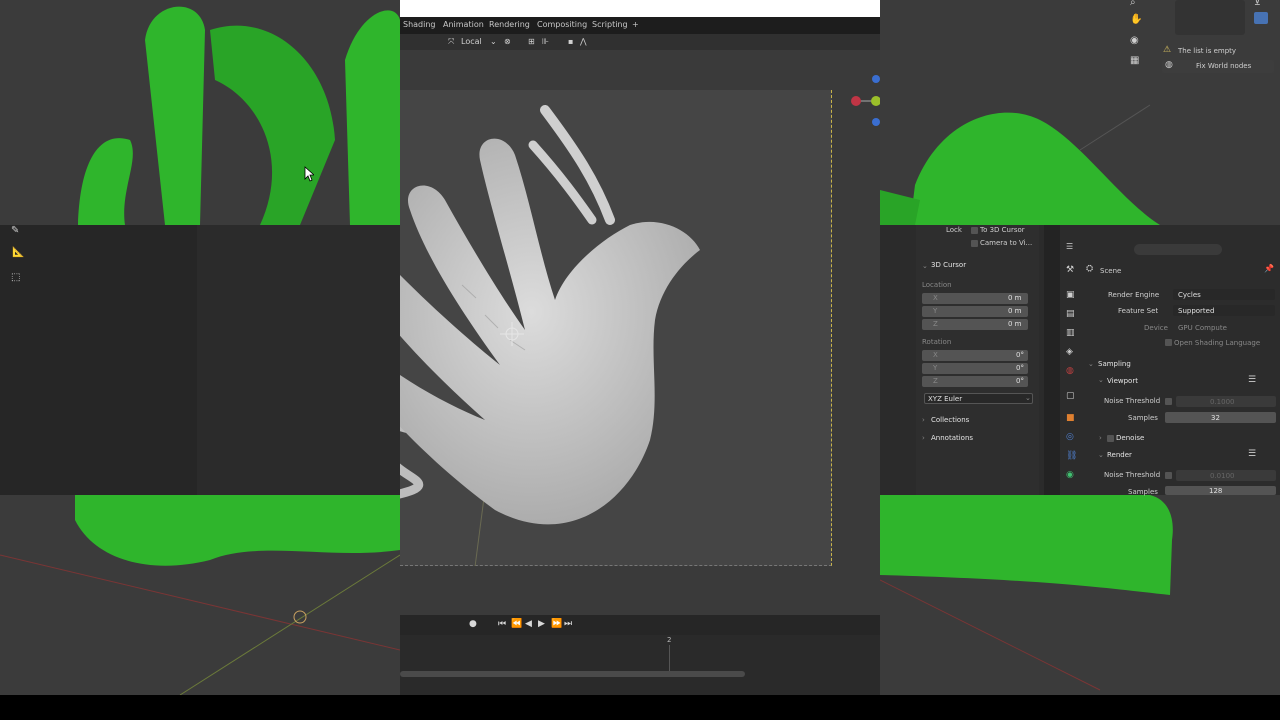 The height and width of the screenshot is (720, 1280). I want to click on viewport-samples-field, so click(1220, 417).